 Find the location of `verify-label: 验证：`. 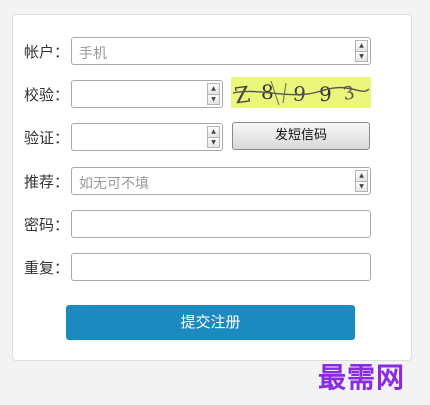

verify-label: 验证： is located at coordinates (47, 138).